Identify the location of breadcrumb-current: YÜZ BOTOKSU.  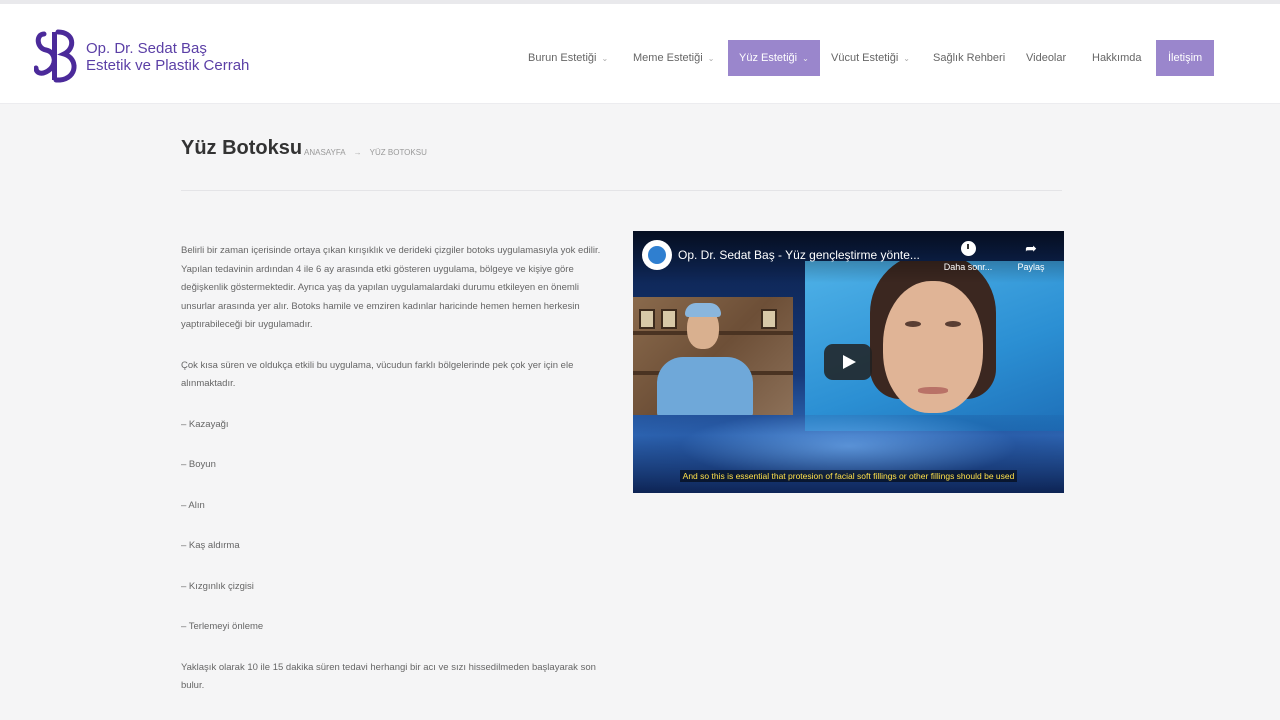
(398, 152).